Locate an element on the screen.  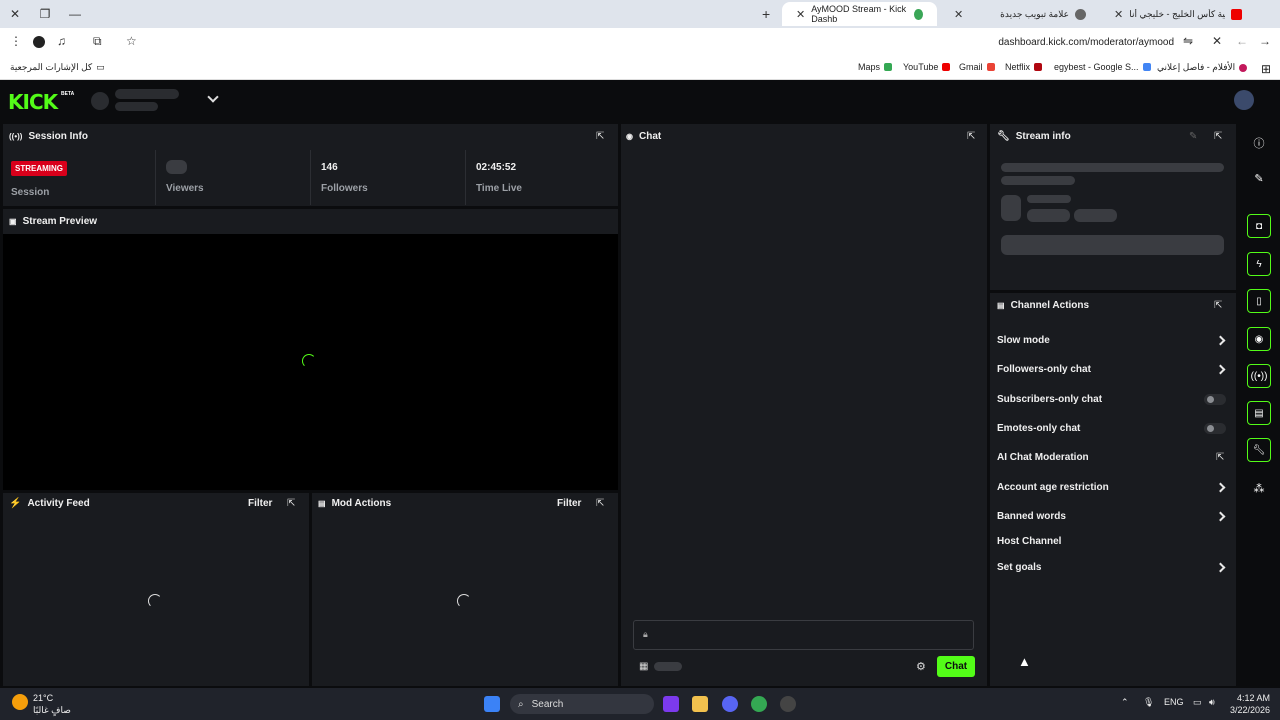
back-arrow-icon: ← is located at coordinates (1242, 41).